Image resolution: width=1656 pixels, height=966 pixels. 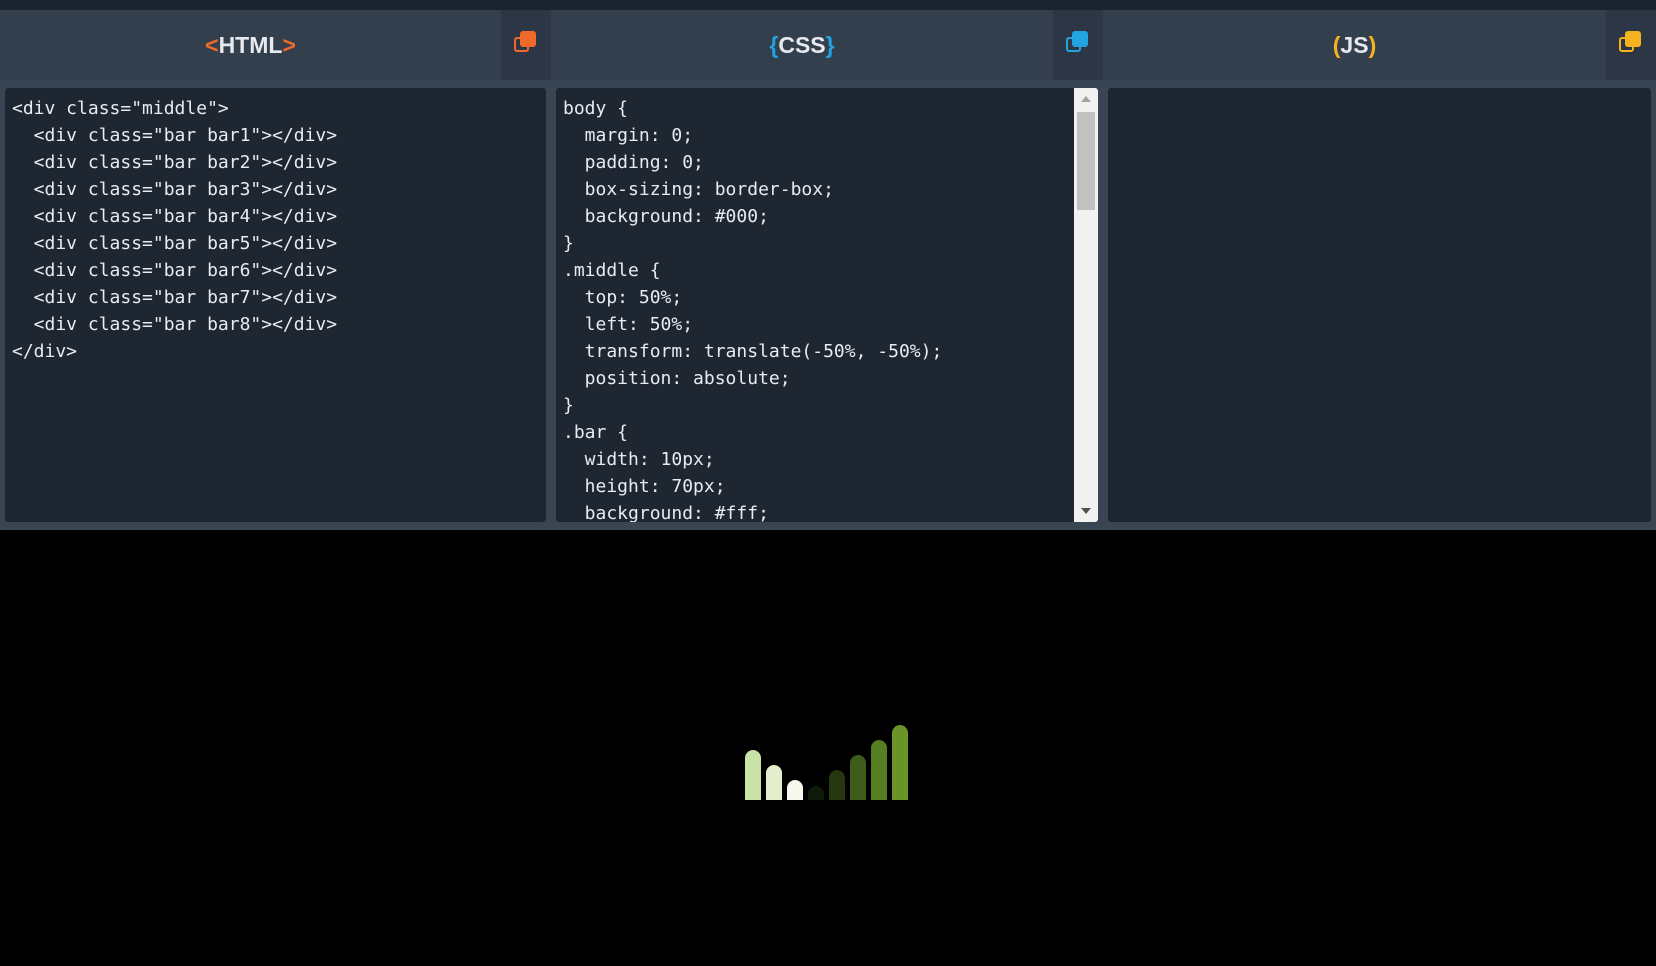 What do you see at coordinates (1086, 305) in the screenshot?
I see `css-scrollbar` at bounding box center [1086, 305].